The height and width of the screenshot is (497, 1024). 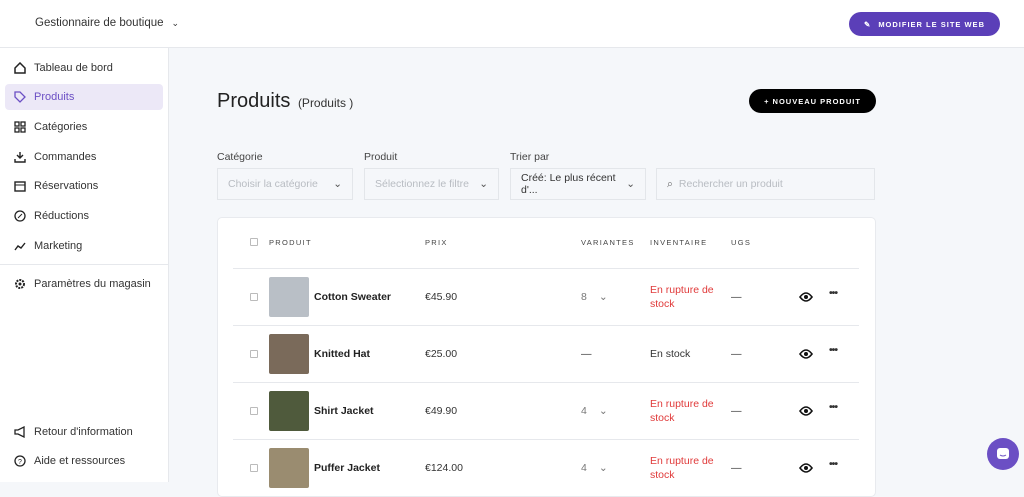 I want to click on sidebar-item-help: ? Aide et ressources, so click(x=84, y=461).